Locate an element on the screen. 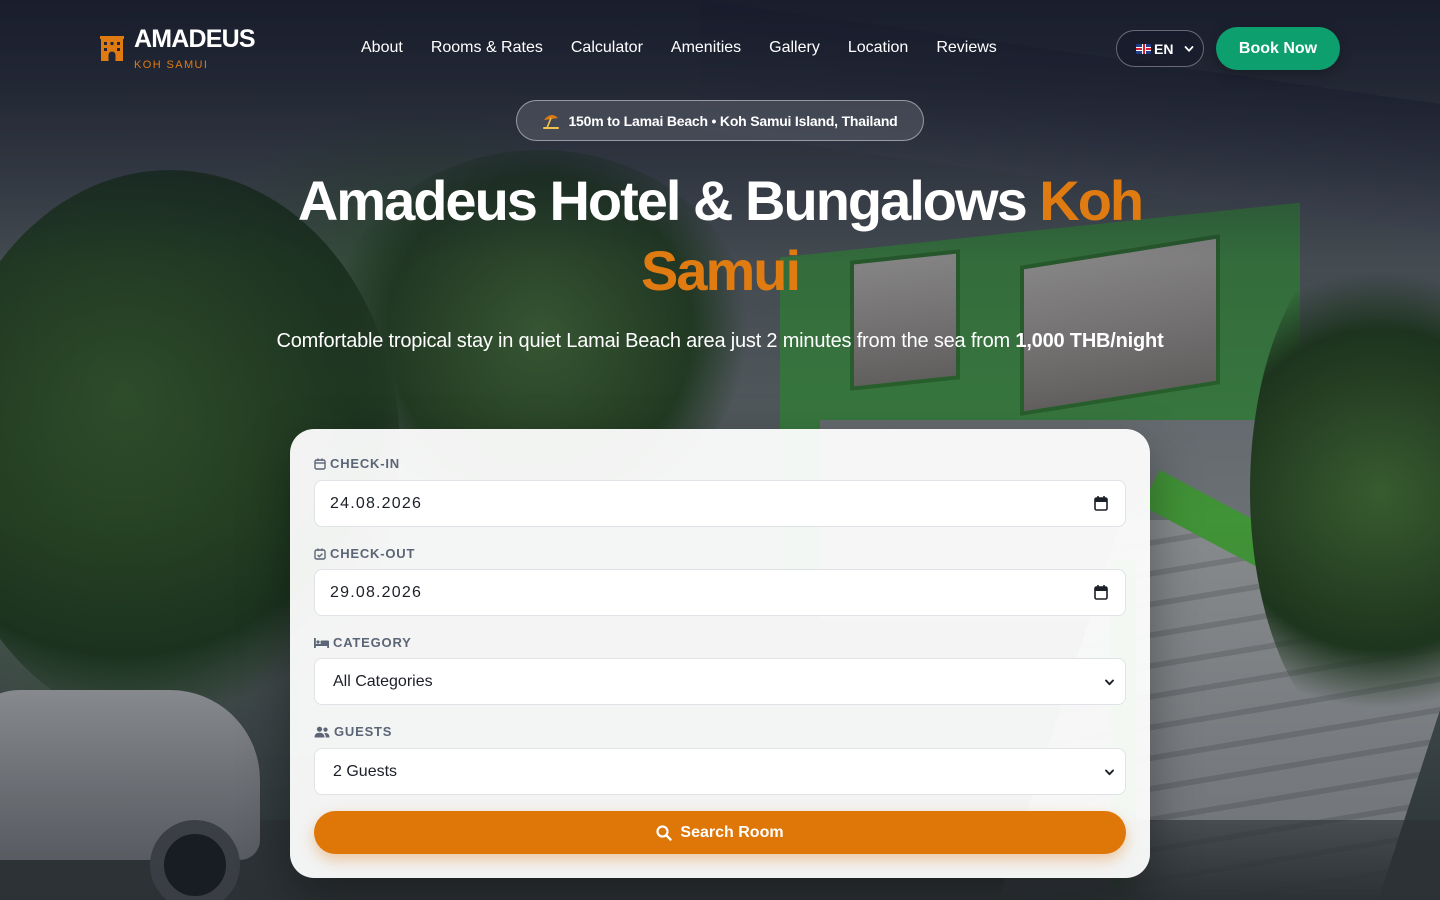 This screenshot has height=900, width=1440. category-value: All Categories is located at coordinates (383, 681).